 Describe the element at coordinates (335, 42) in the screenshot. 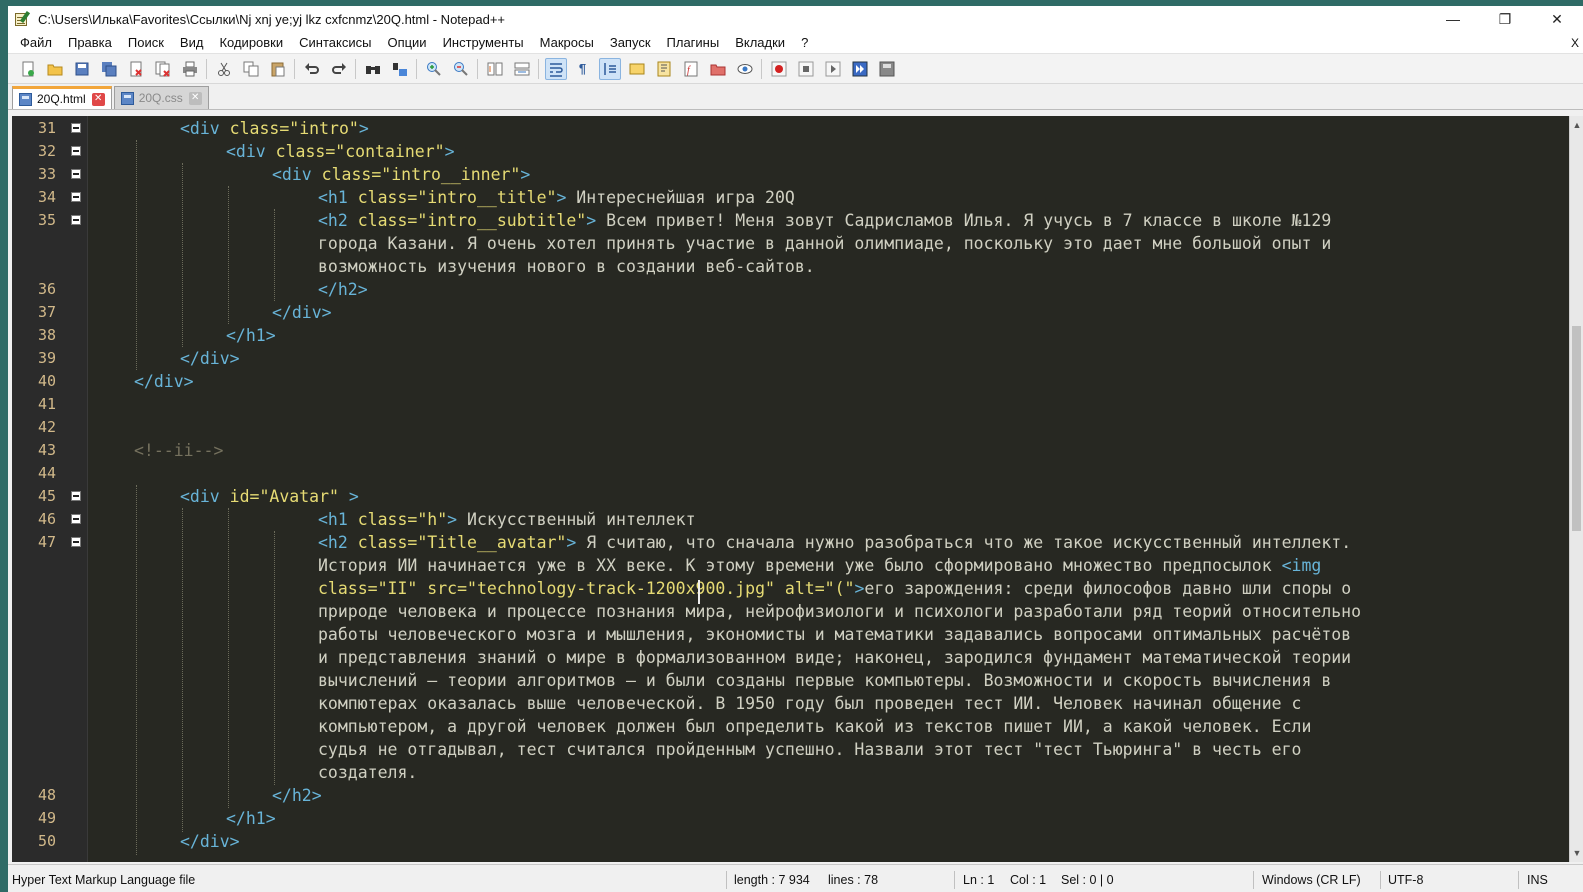

I see `menu-language: Синтаксисы` at that location.